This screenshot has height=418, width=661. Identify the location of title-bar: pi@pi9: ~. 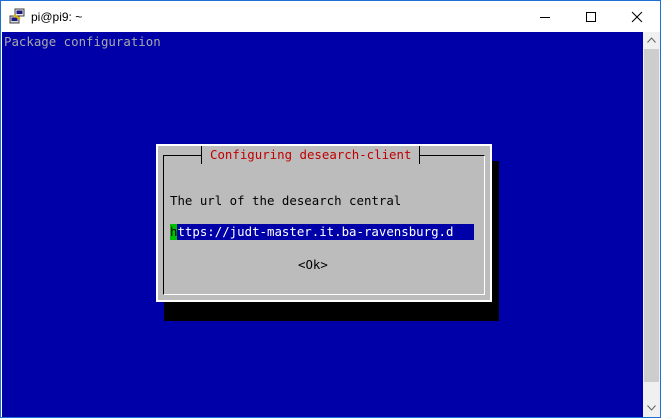
(330, 16).